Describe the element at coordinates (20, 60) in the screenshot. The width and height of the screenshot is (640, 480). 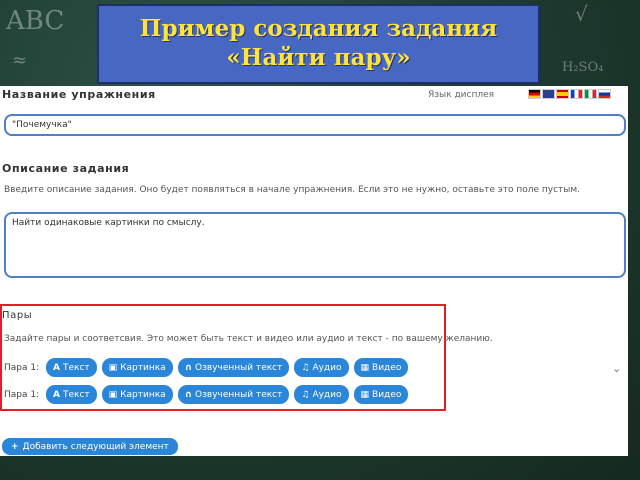
I see `chalk-text-approx: ≈` at that location.